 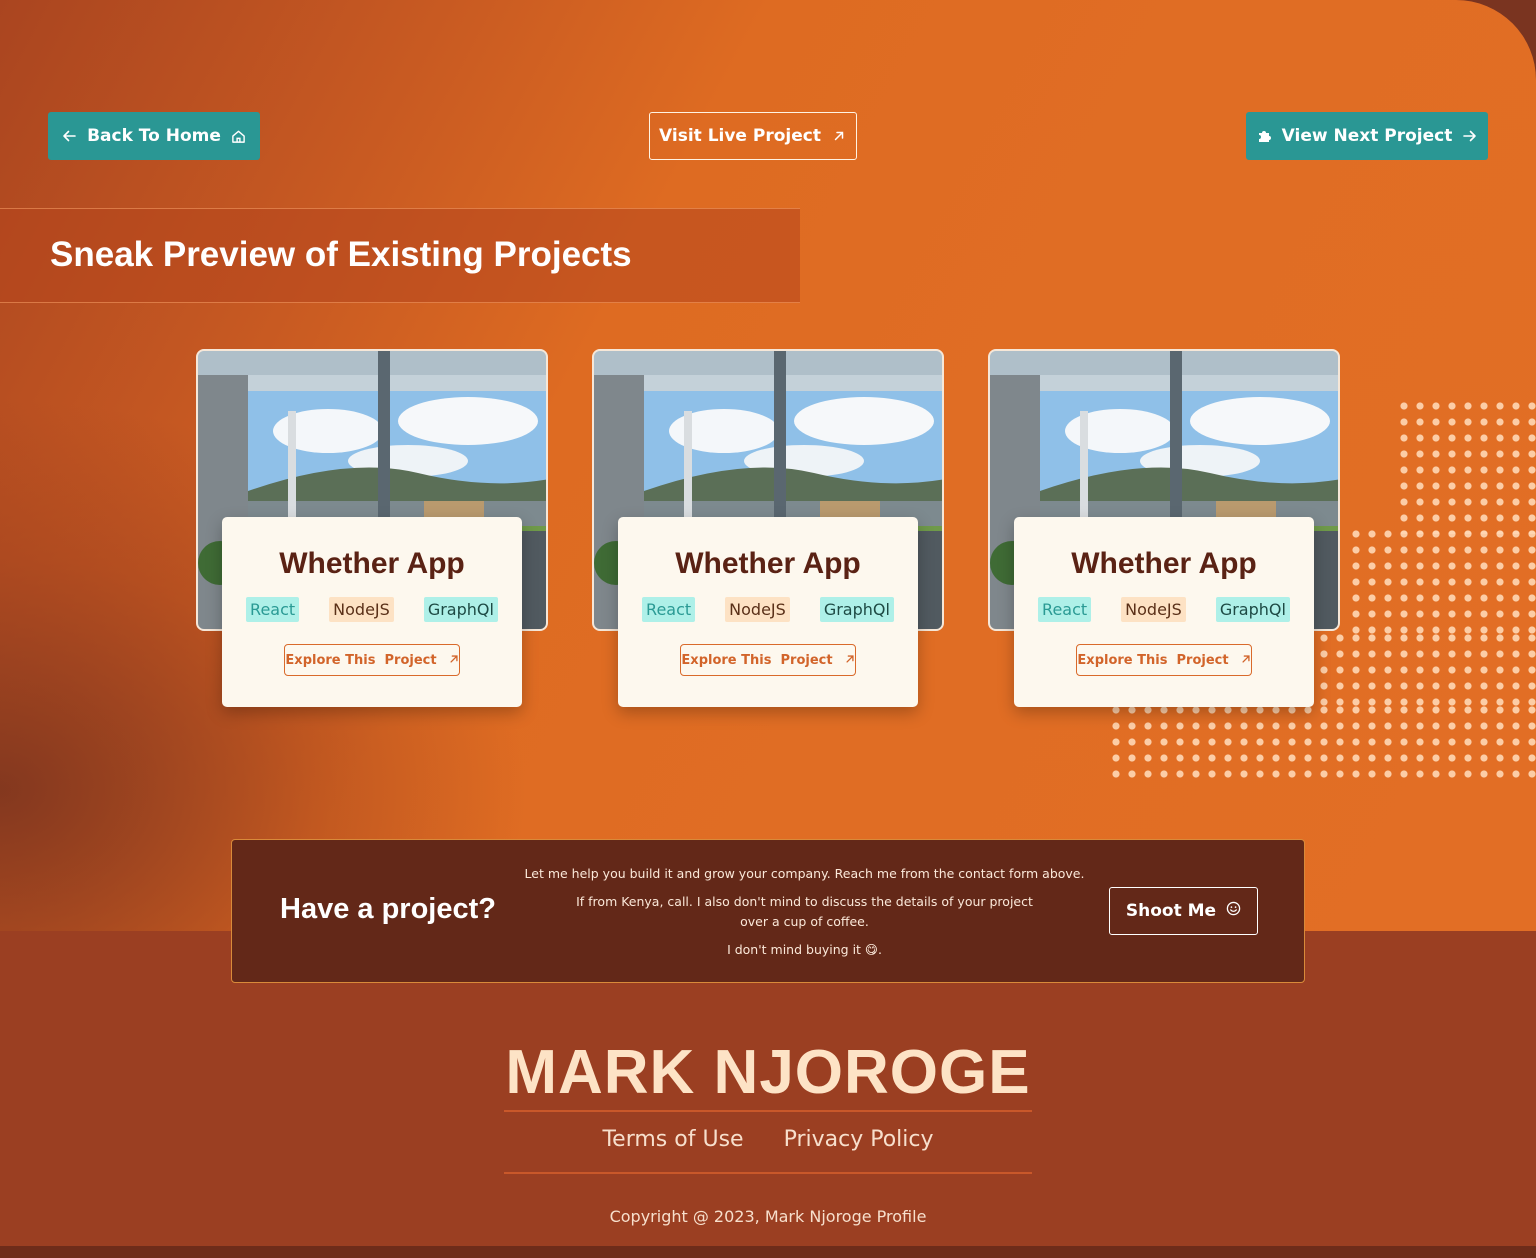 What do you see at coordinates (768, 1173) in the screenshot?
I see `footer-divider-bottom` at bounding box center [768, 1173].